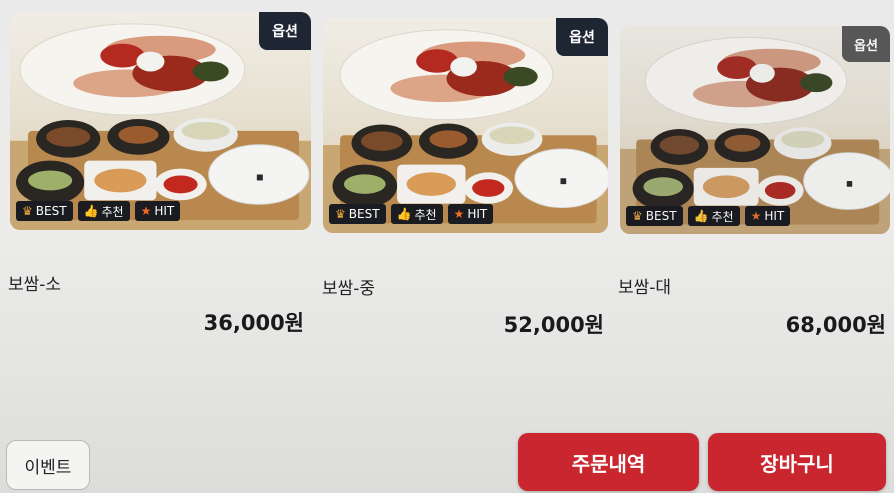 This screenshot has width=894, height=493. Describe the element at coordinates (835, 325) in the screenshot. I see `menu-price: 68,000원` at that location.